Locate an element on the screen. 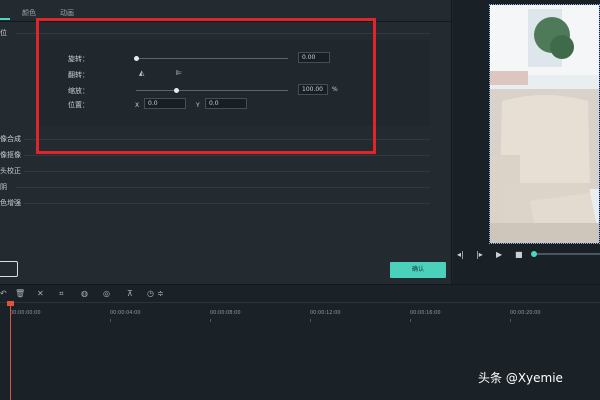  timeline-toolbar: ↶ 🗑 ✕ ⌗ ◍ ◎ ⊼ ◷ ≑ is located at coordinates (300, 294).